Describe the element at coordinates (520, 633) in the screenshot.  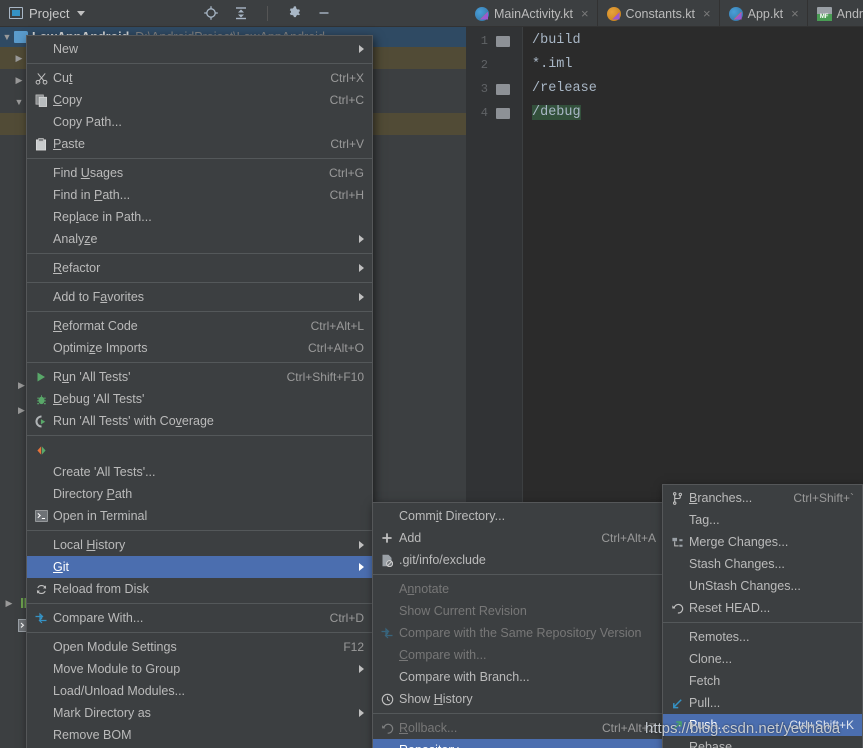
I see `menu-label: Compare with the Same Repository Version` at that location.